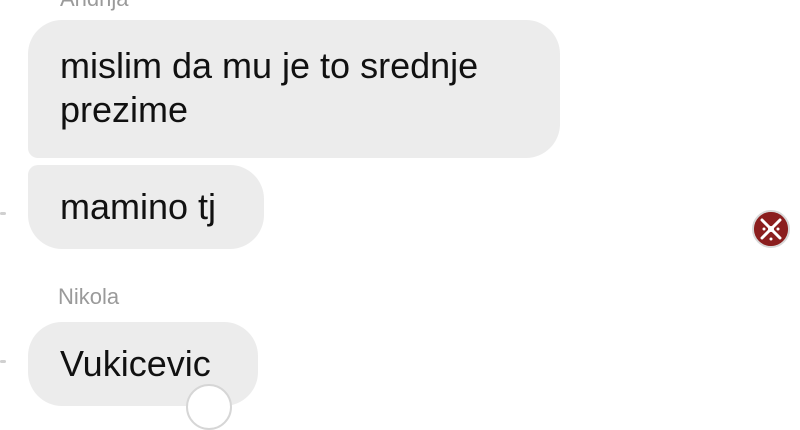  What do you see at coordinates (135, 363) in the screenshot?
I see `message-text: Vukicevic` at bounding box center [135, 363].